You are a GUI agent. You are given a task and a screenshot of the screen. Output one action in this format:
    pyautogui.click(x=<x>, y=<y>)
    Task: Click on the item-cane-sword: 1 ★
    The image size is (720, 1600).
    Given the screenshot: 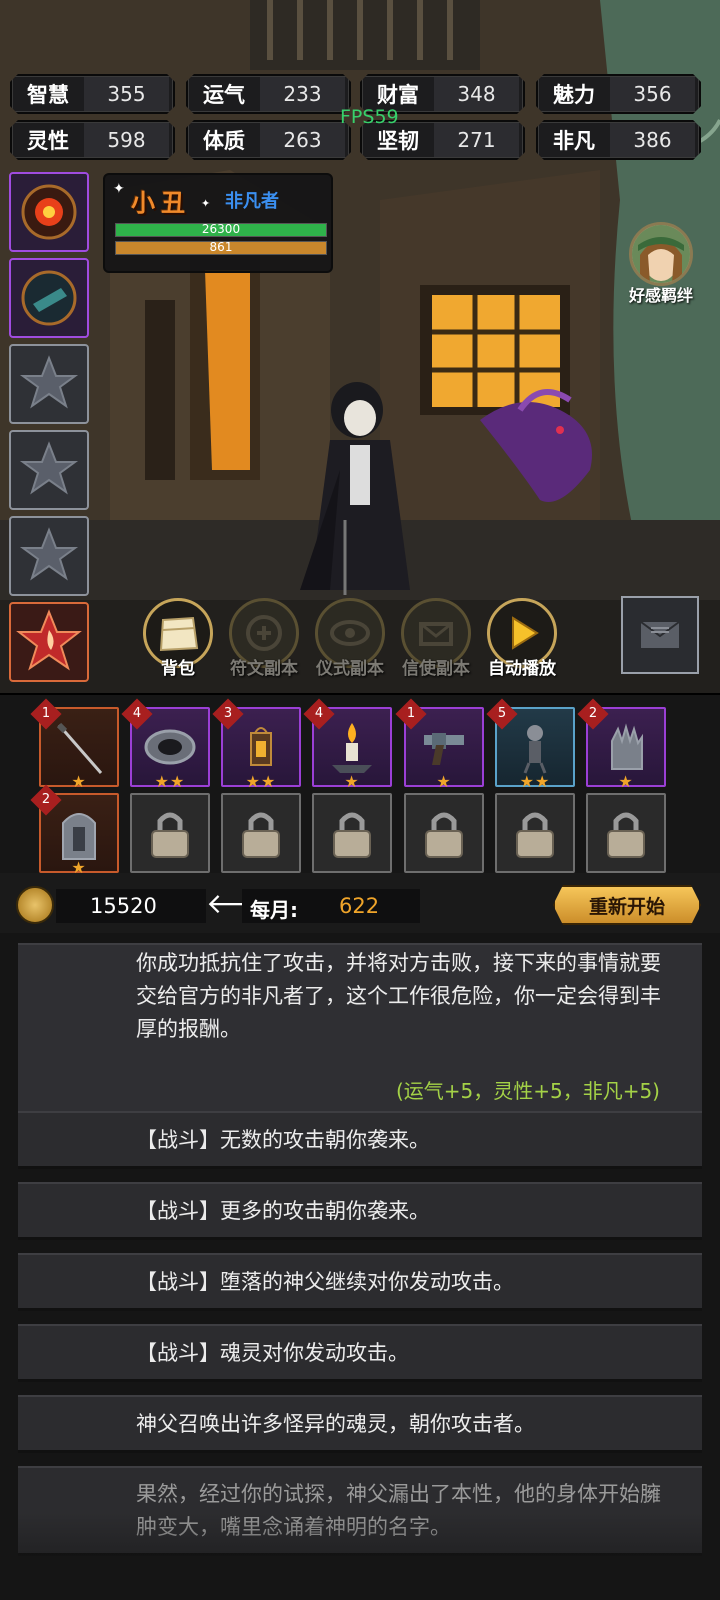 What is the action you would take?
    pyautogui.click(x=74, y=744)
    